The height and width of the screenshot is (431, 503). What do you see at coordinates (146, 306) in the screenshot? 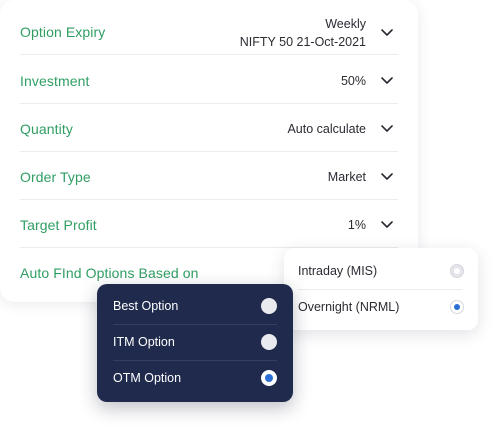
I see `option-label: Best Option` at bounding box center [146, 306].